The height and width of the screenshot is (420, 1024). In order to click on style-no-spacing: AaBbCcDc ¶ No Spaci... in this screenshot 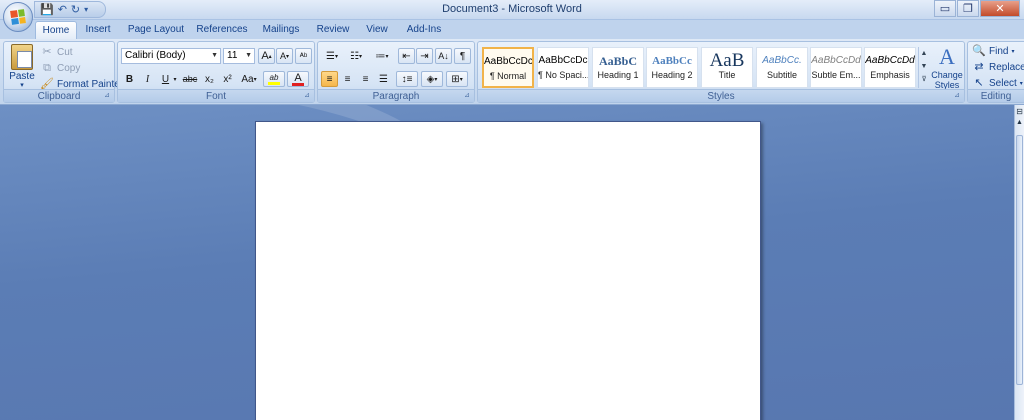, I will do `click(563, 67)`.